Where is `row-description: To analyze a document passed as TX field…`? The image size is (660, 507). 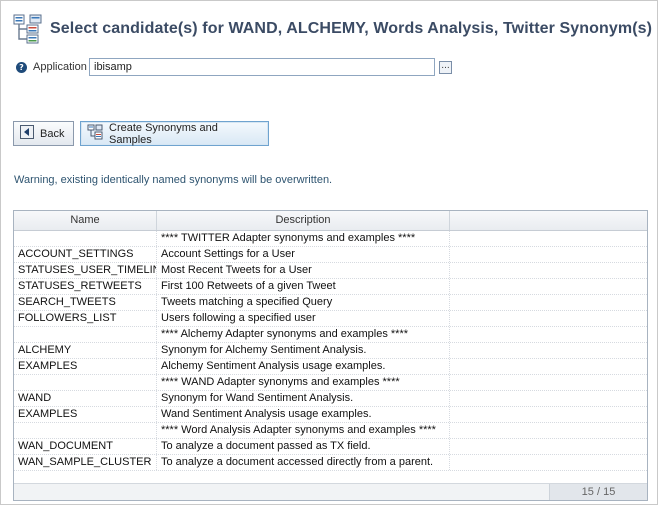 row-description: To analyze a document passed as TX field… is located at coordinates (303, 446).